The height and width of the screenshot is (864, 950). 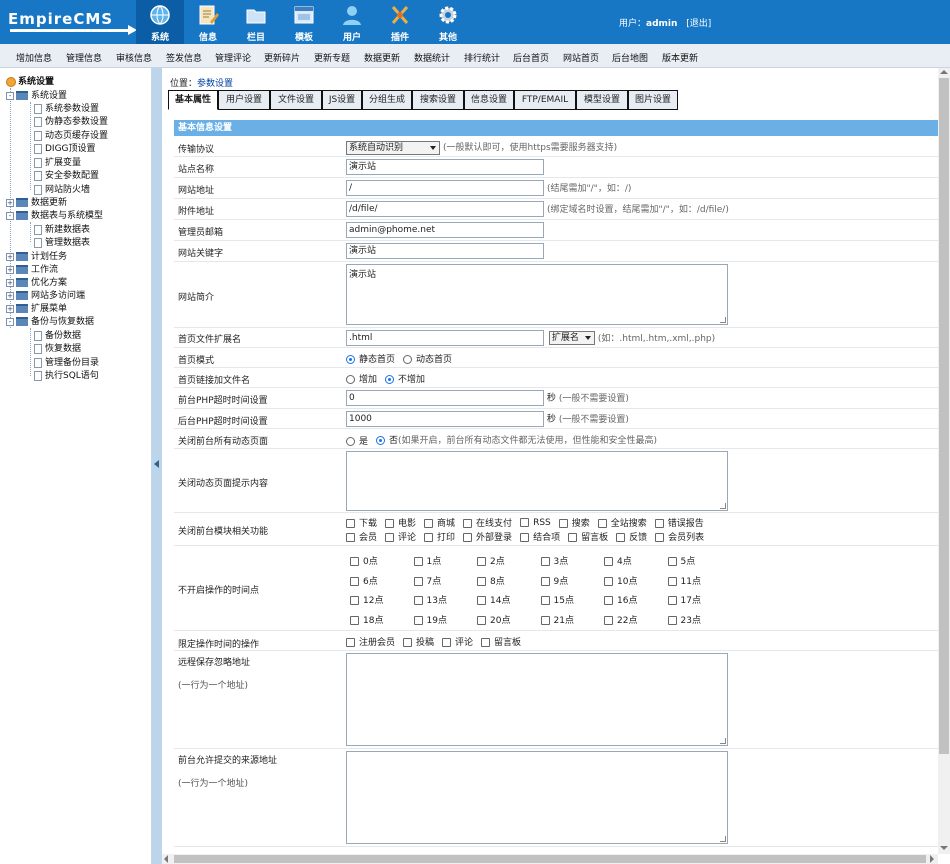 I want to click on tree-item: 新建数据表, so click(x=62, y=228).